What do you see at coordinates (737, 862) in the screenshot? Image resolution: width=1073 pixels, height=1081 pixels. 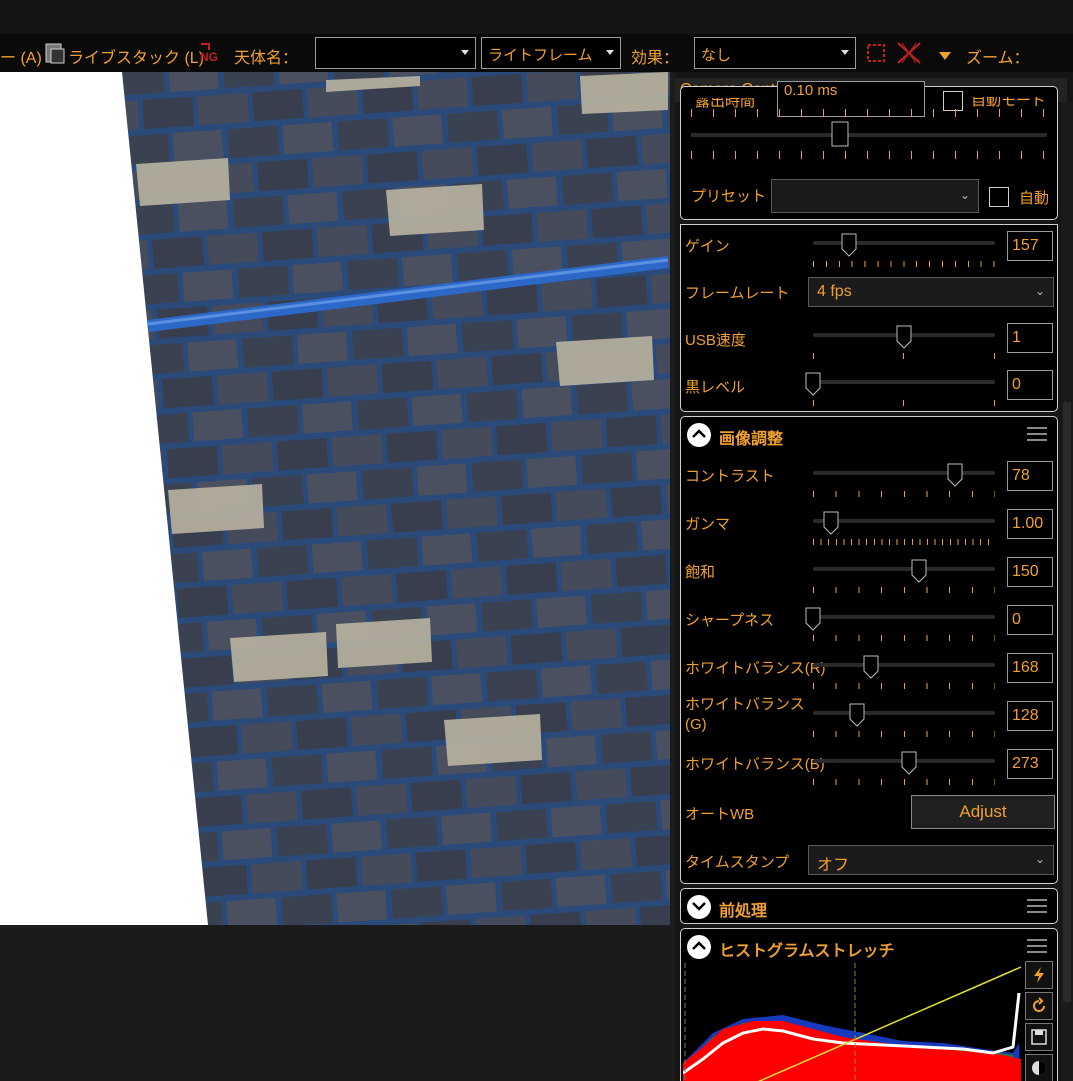 I see `timestamp-label: タイムスタンプ` at bounding box center [737, 862].